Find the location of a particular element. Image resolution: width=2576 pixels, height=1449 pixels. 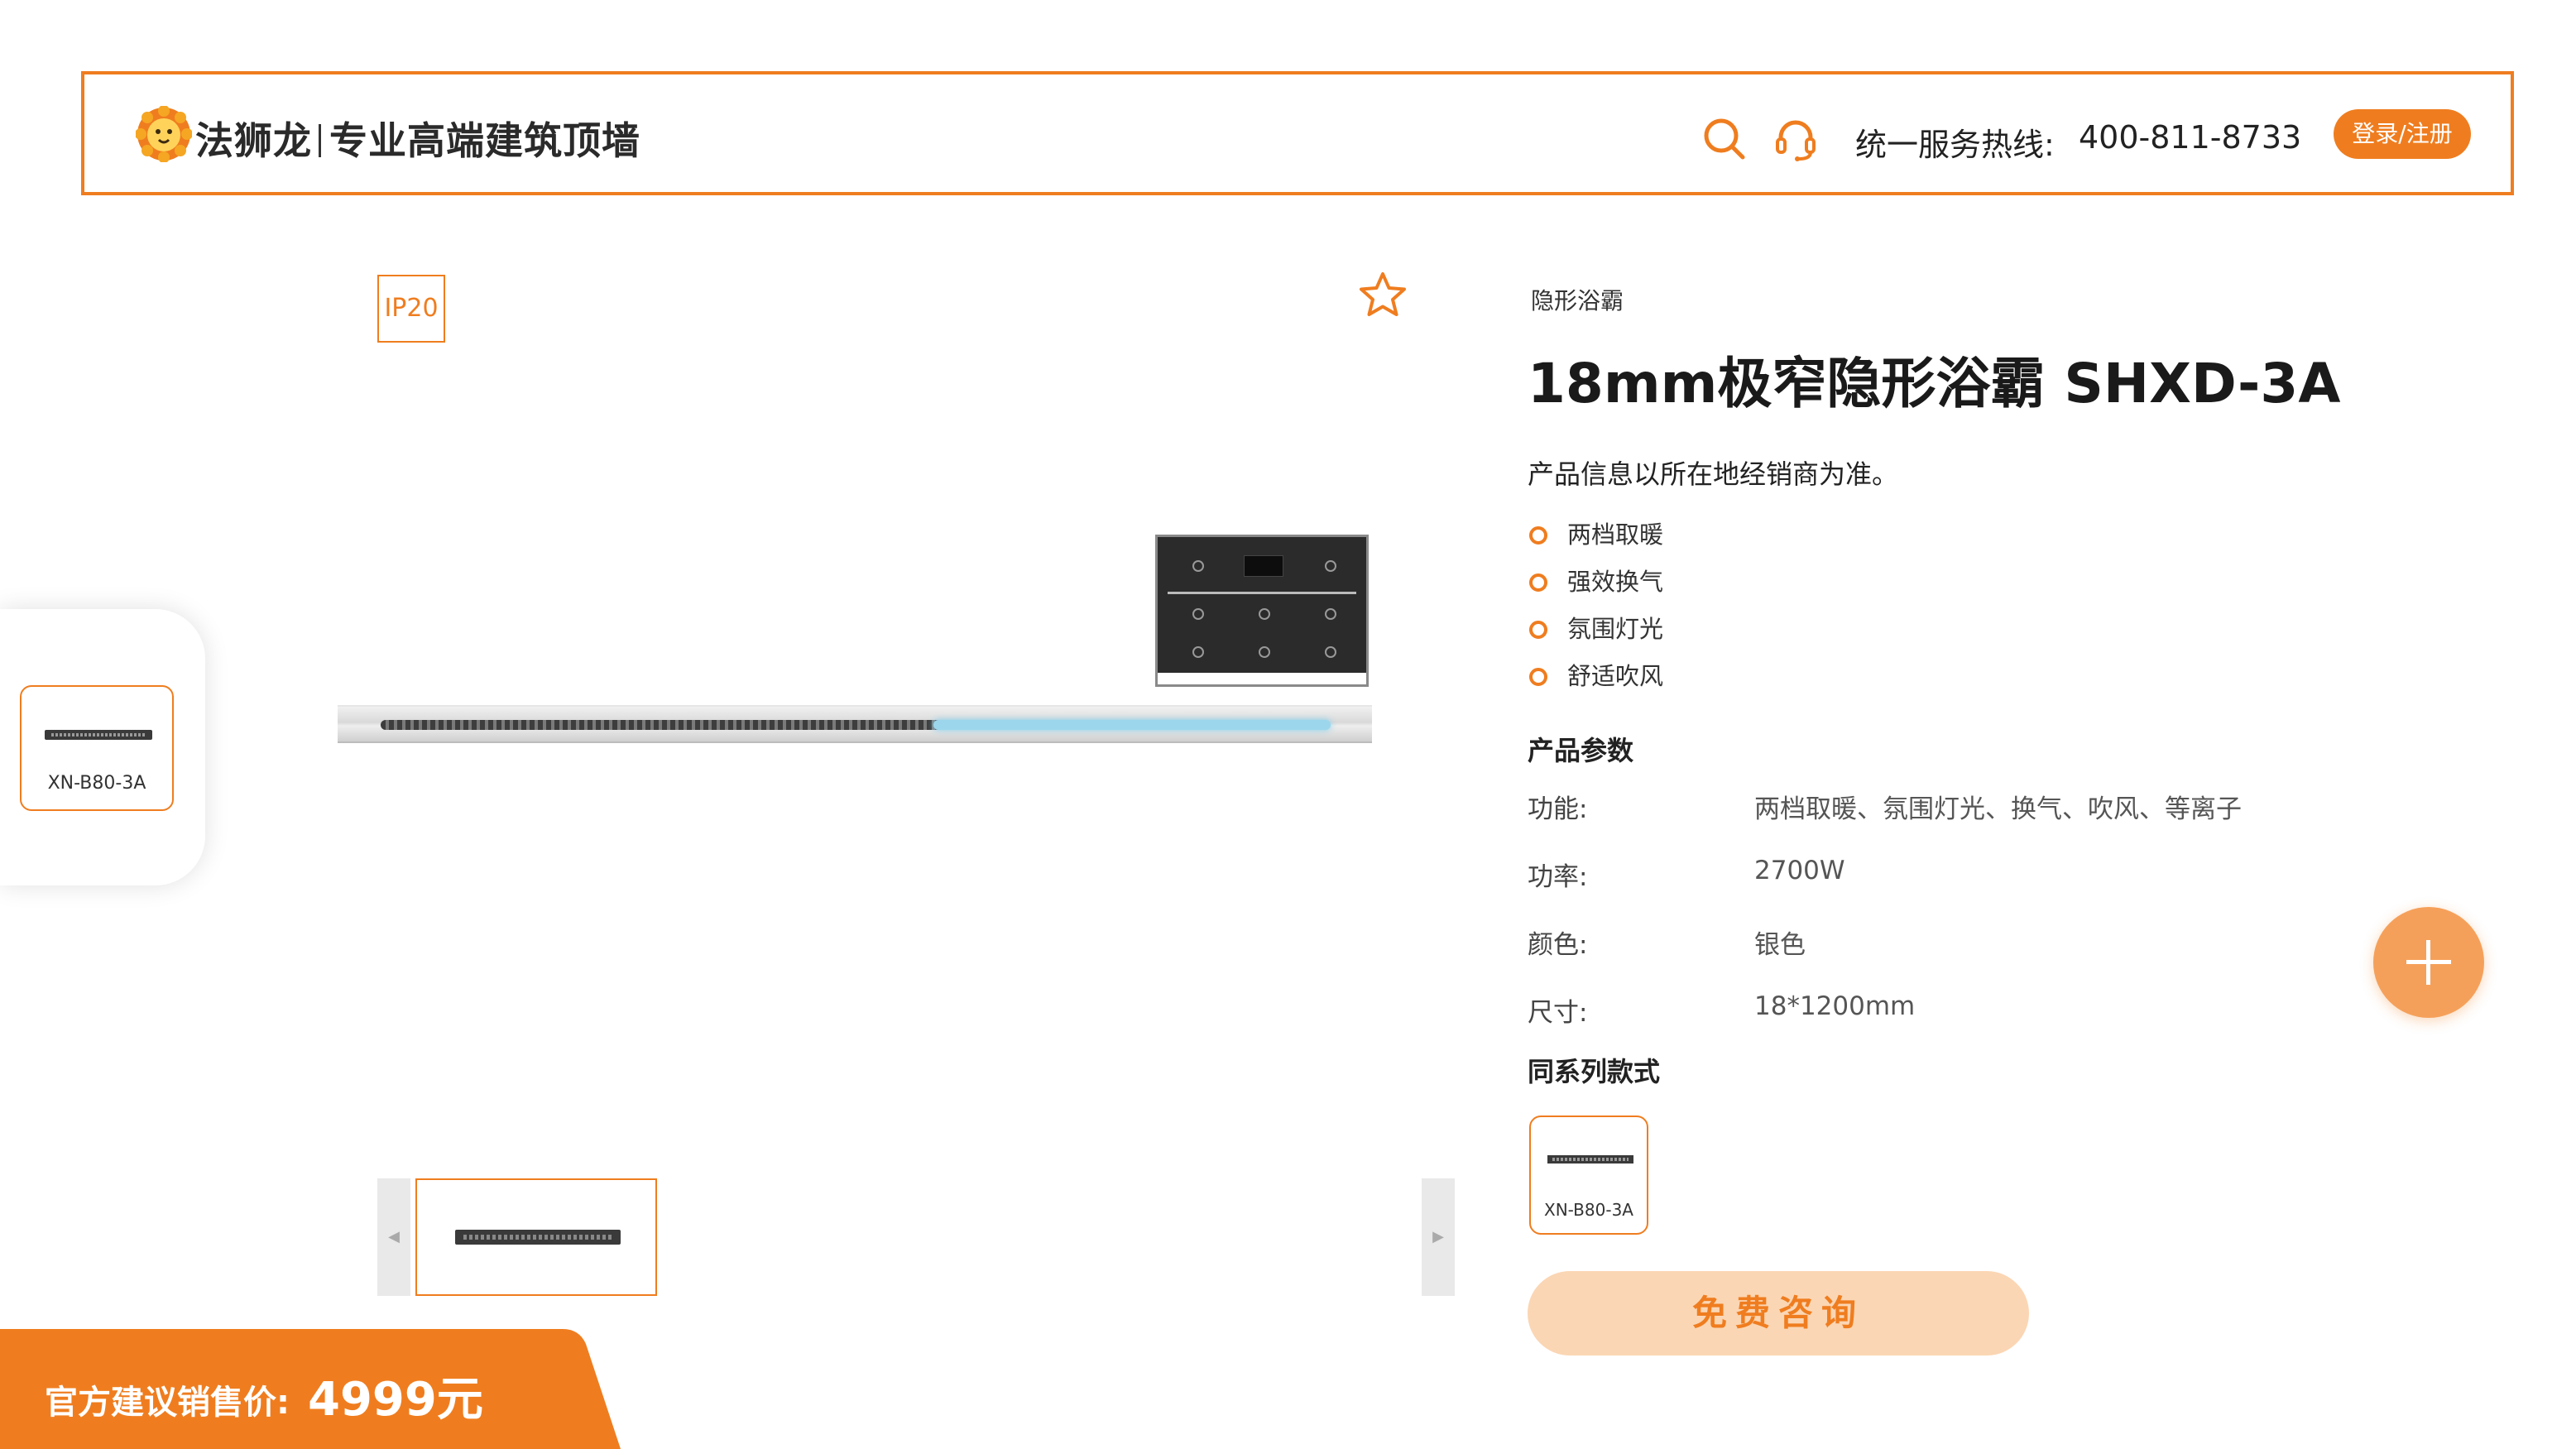

feature-item: 舒适吹风 is located at coordinates (1596, 683).